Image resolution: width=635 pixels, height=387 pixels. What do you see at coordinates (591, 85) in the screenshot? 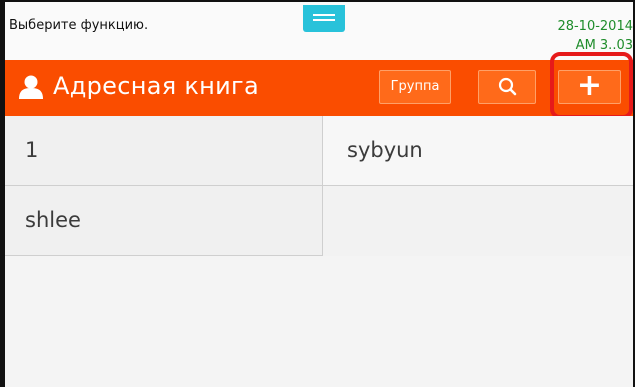
I see `highlight-outline` at bounding box center [591, 85].